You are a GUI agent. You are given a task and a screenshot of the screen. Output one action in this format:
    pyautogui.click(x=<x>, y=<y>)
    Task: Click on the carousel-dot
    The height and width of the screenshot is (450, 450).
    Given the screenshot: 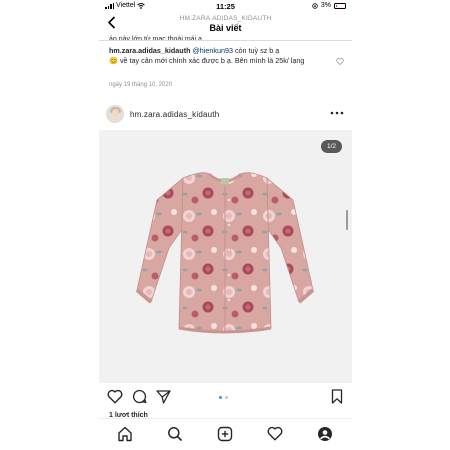 What is the action you would take?
    pyautogui.click(x=226, y=397)
    